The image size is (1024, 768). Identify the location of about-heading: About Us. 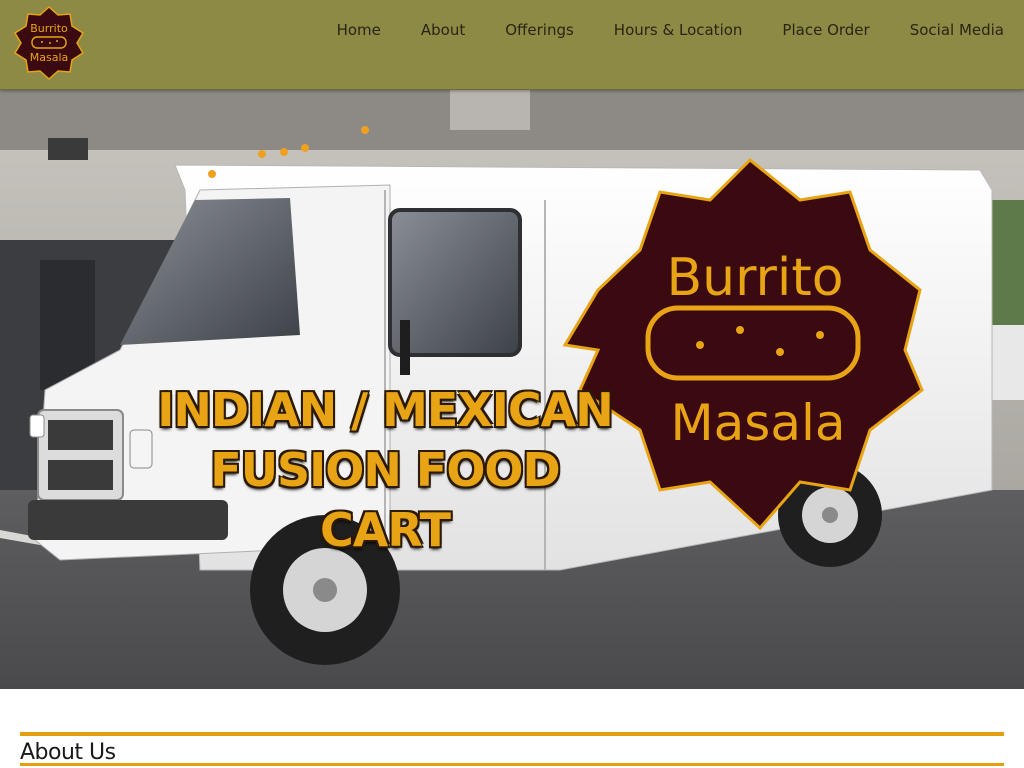
(512, 751).